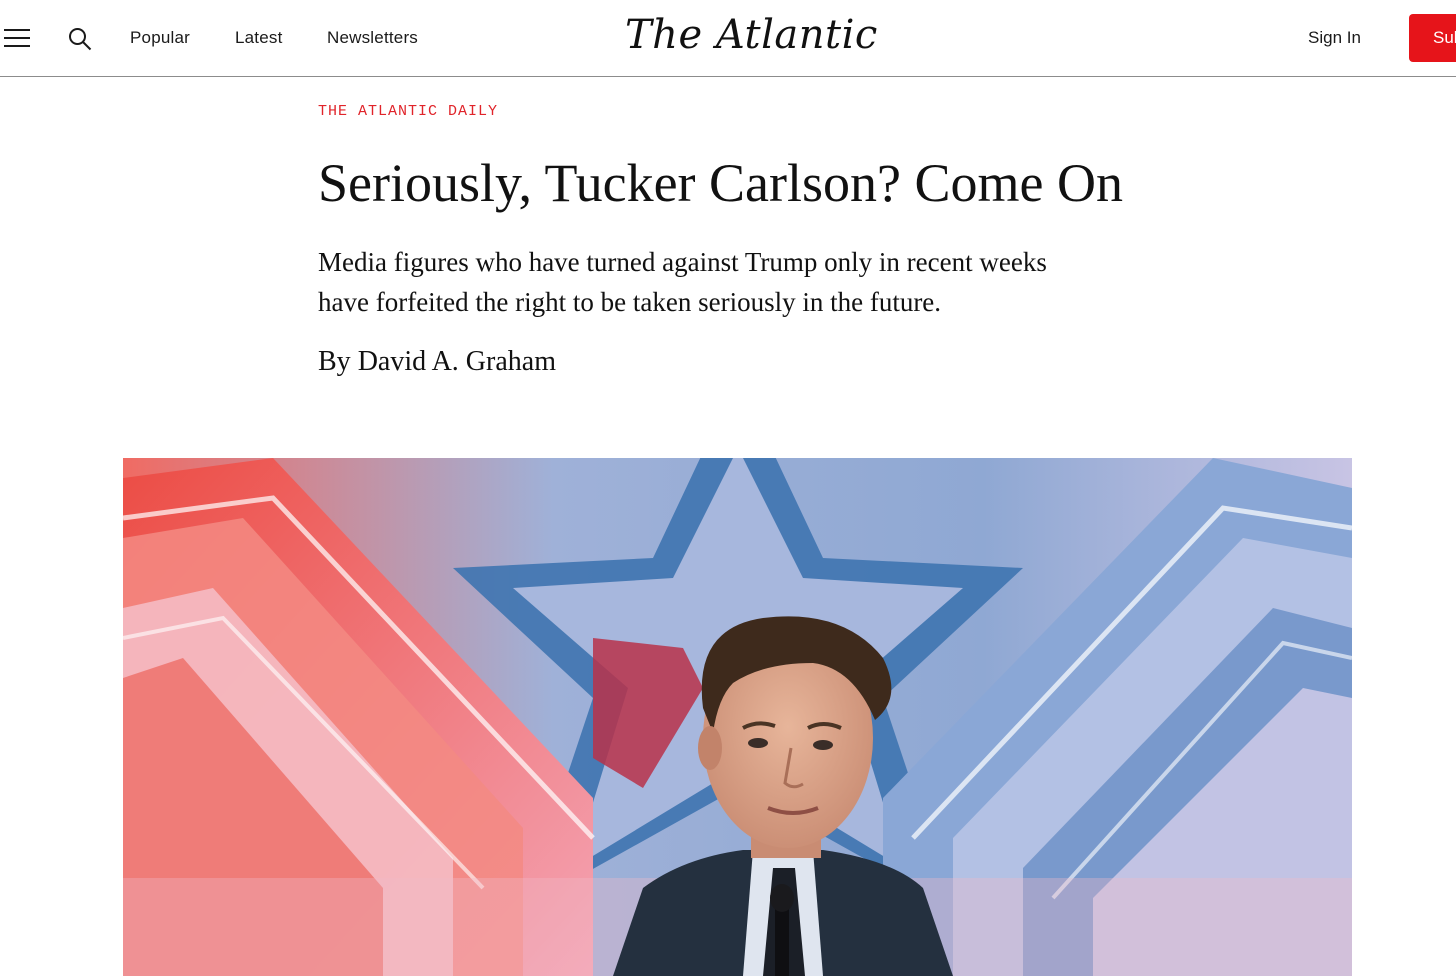 The width and height of the screenshot is (1456, 976). Describe the element at coordinates (457, 361) in the screenshot. I see `author-link: David A. Graham` at that location.